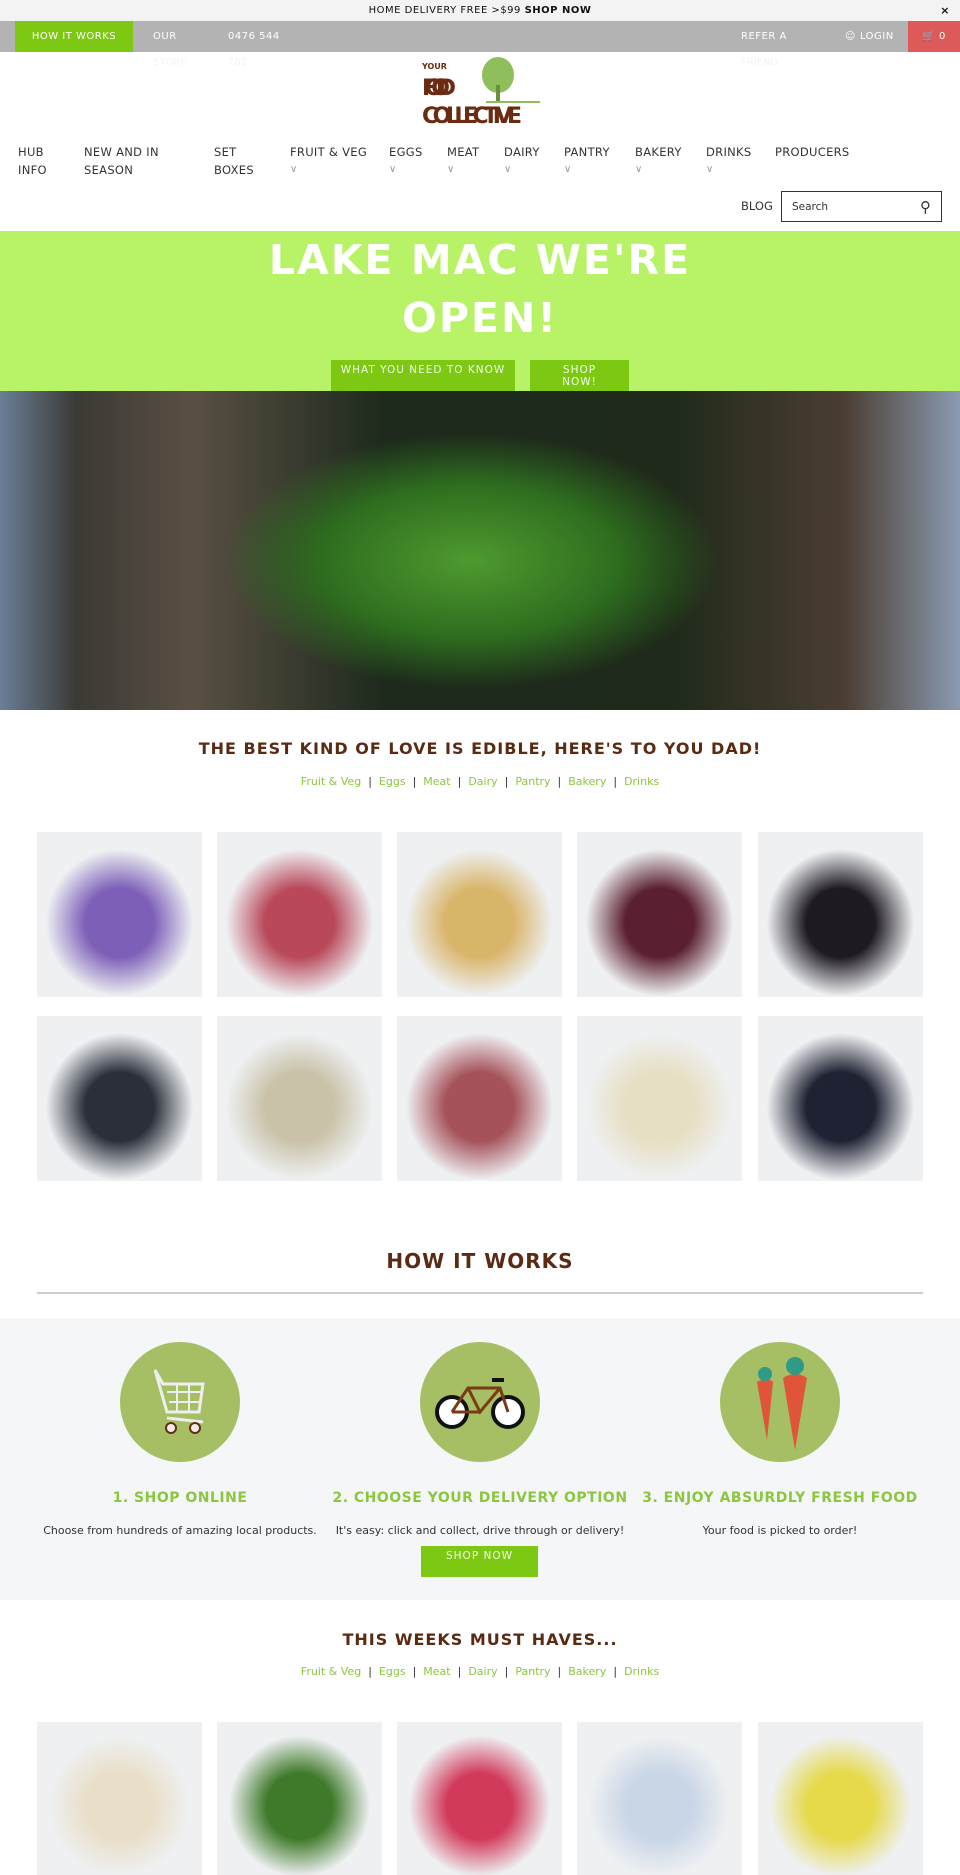  Describe the element at coordinates (328, 161) in the screenshot. I see `nav-fruit-veg: FRUIT & VEG ∨` at that location.